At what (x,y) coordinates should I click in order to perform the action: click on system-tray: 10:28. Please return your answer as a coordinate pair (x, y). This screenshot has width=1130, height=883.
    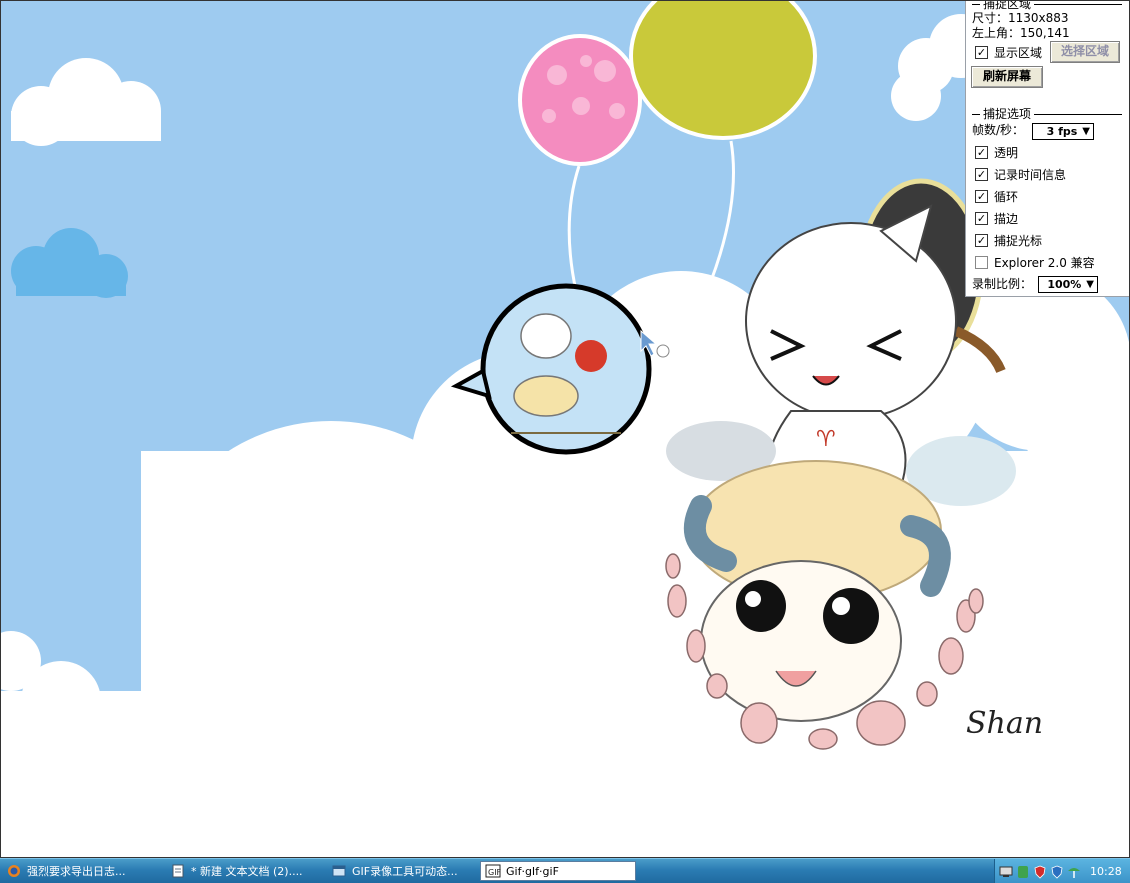
    Looking at the image, I should click on (1062, 871).